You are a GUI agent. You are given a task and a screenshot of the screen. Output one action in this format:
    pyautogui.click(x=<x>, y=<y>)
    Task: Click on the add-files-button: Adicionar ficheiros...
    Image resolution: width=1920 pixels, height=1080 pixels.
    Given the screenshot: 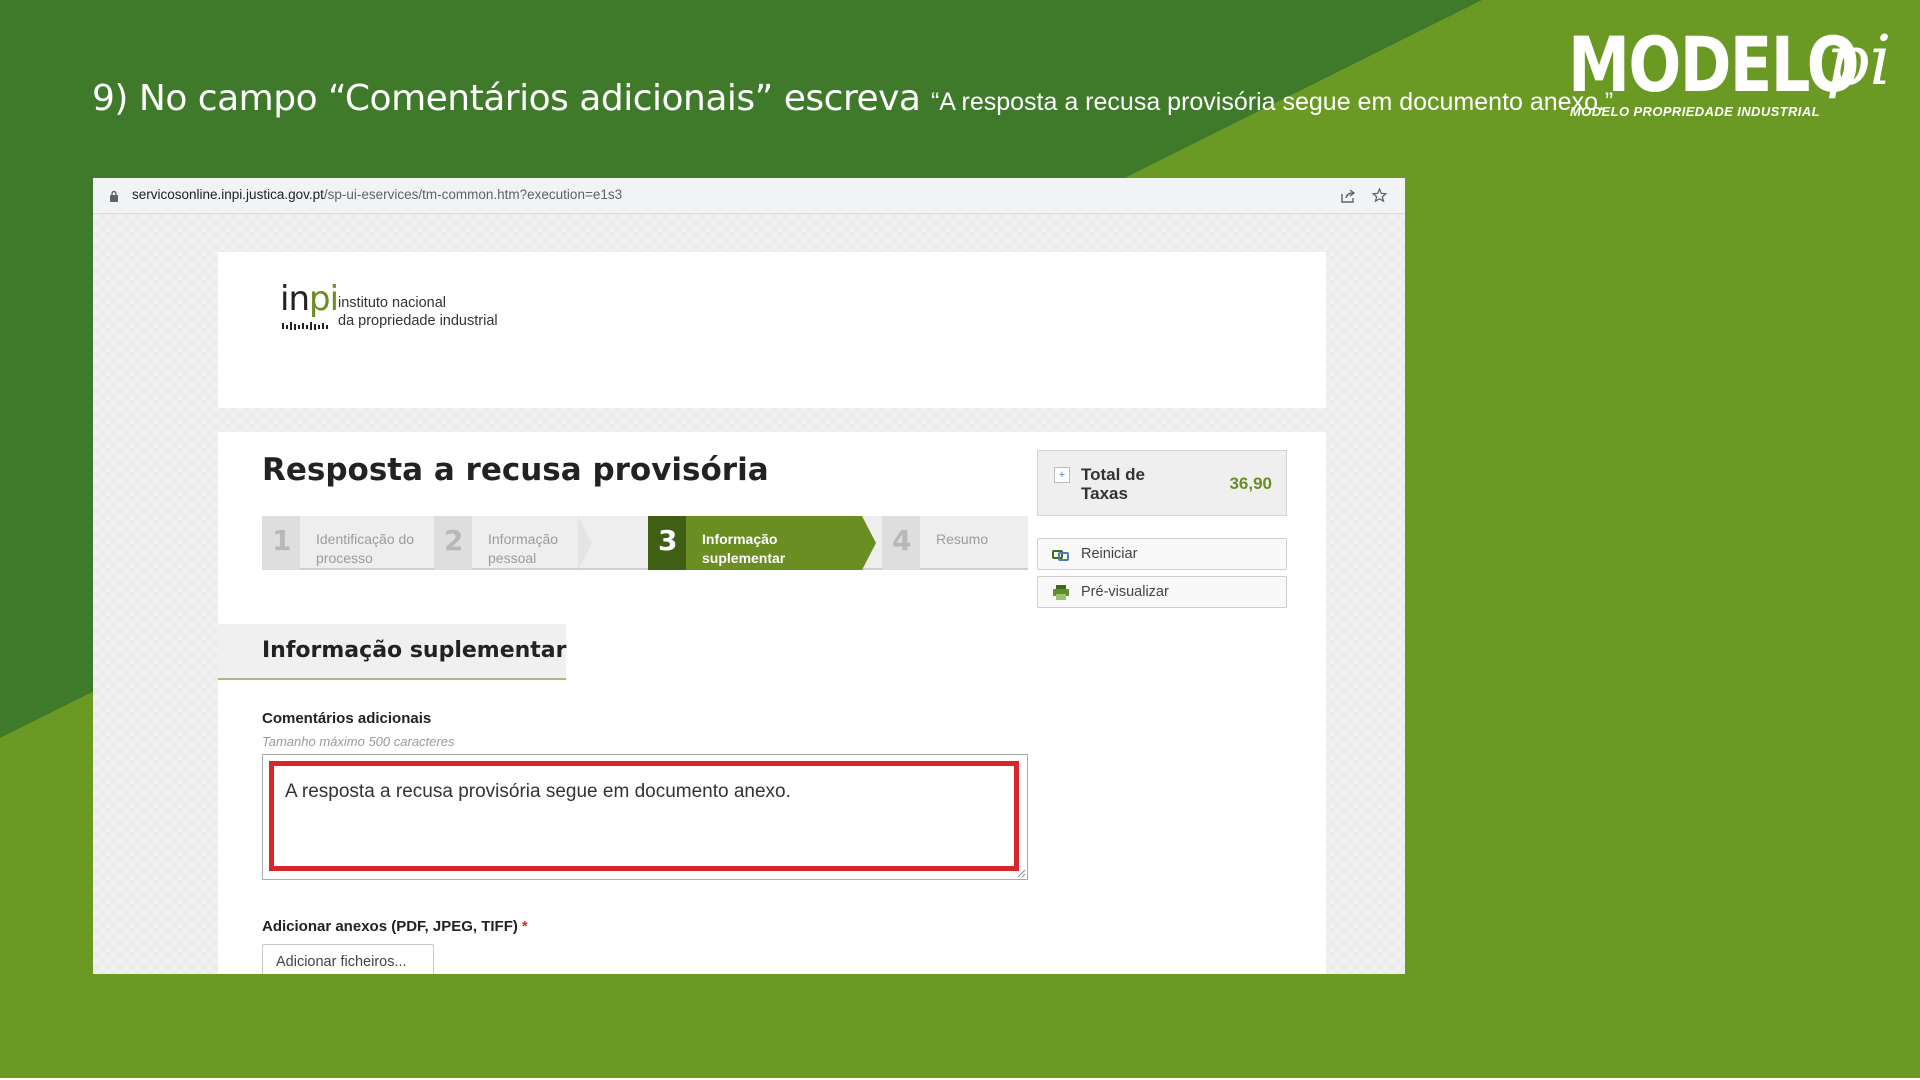 What is the action you would take?
    pyautogui.click(x=348, y=959)
    